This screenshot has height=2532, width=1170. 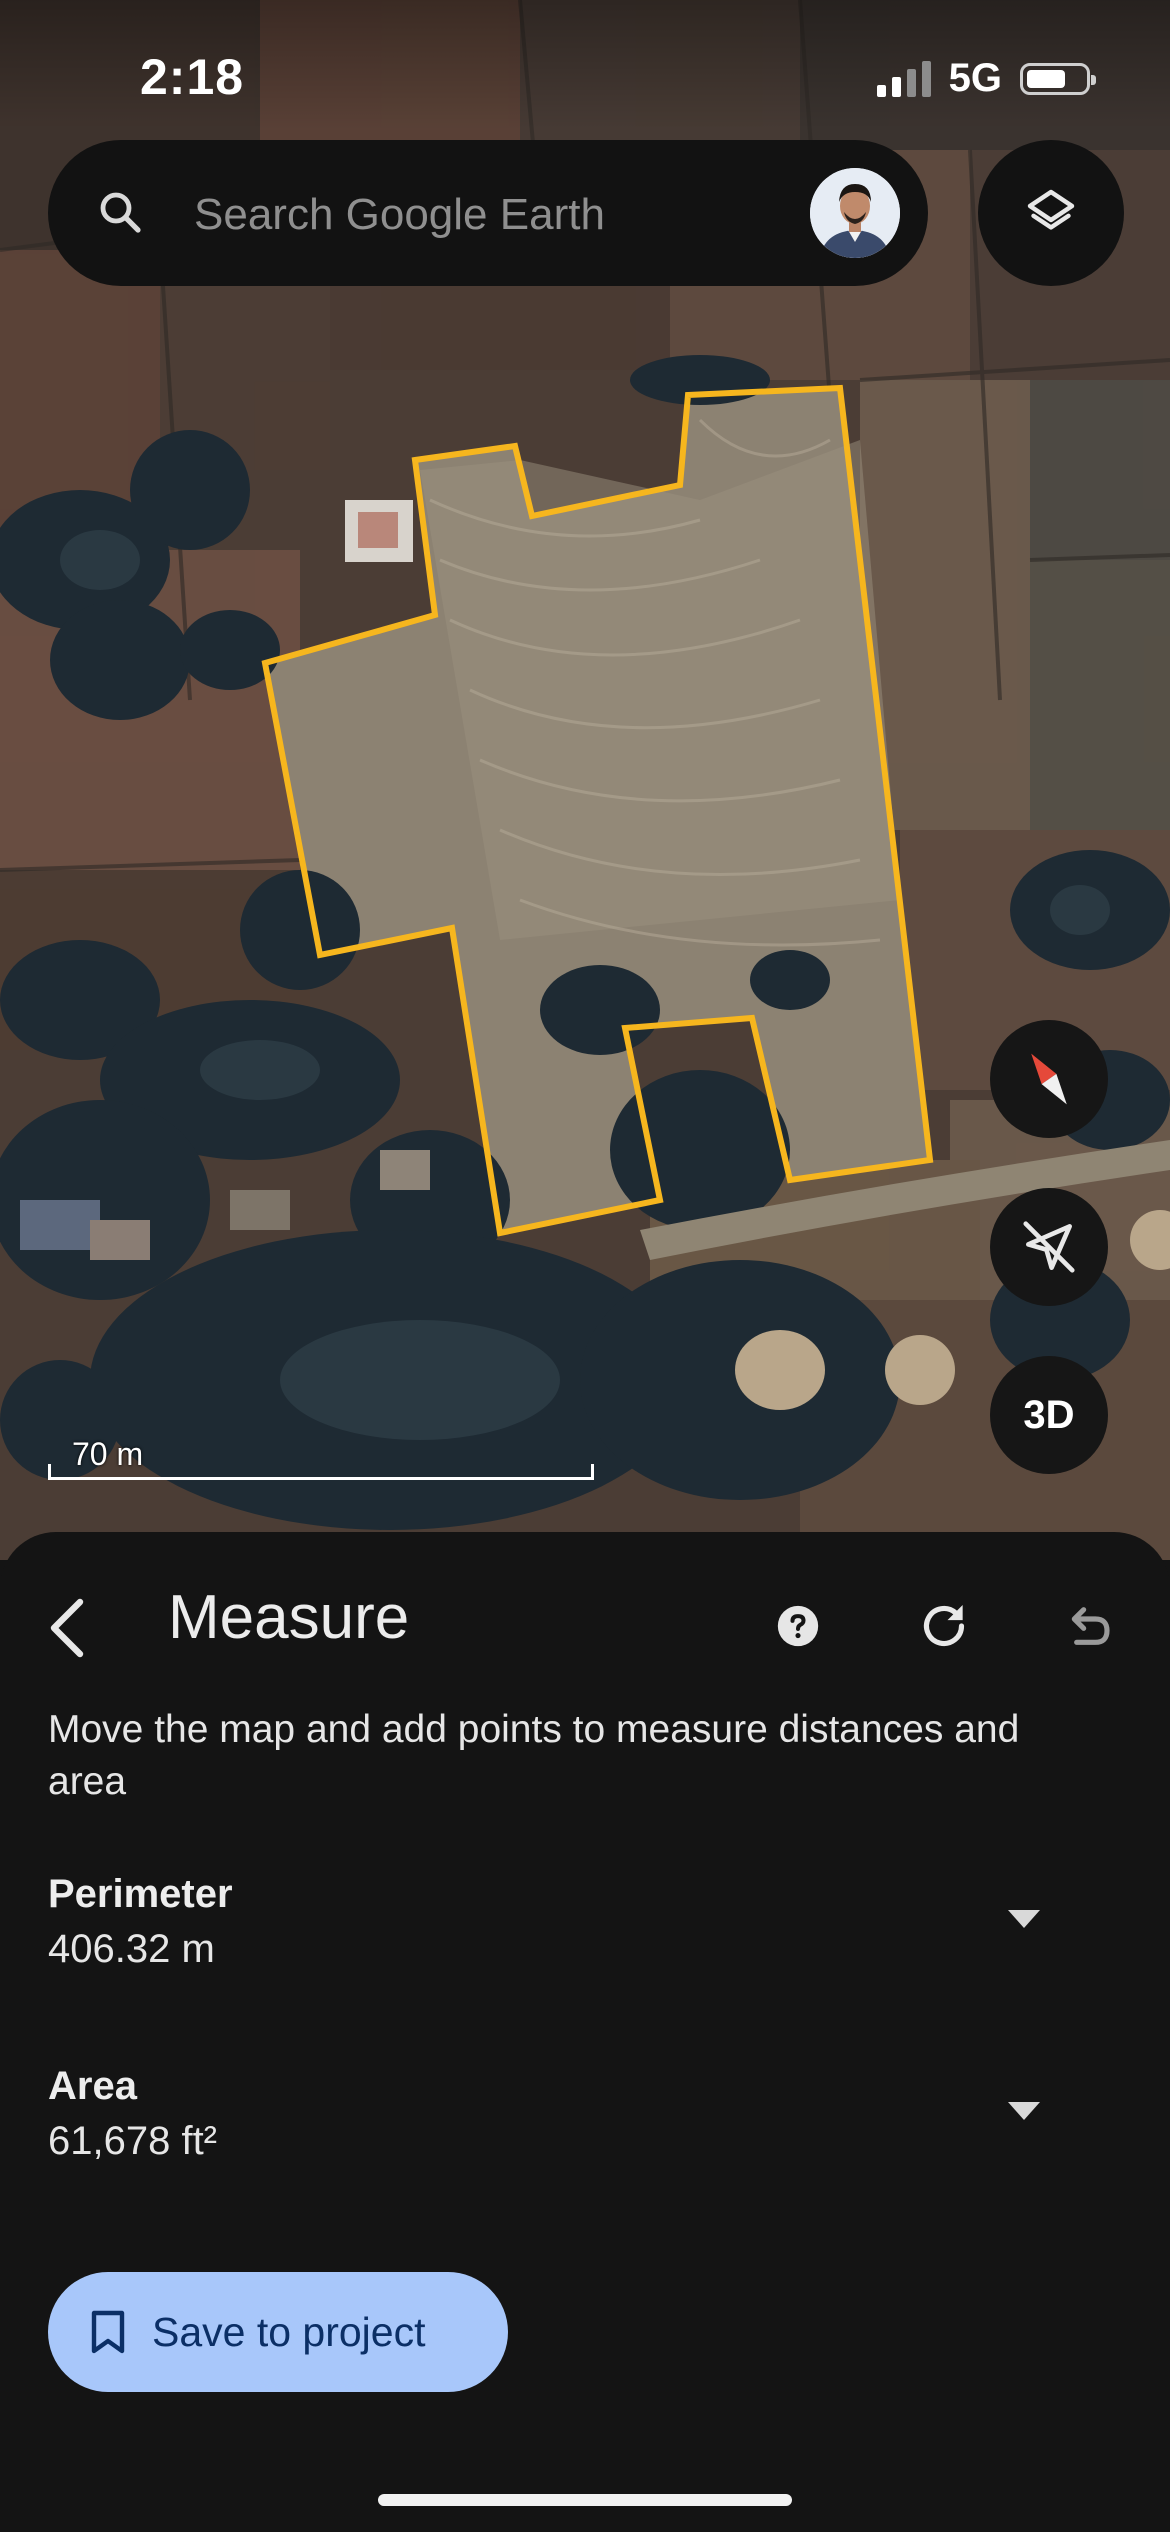 I want to click on compass-button, so click(x=1049, y=1079).